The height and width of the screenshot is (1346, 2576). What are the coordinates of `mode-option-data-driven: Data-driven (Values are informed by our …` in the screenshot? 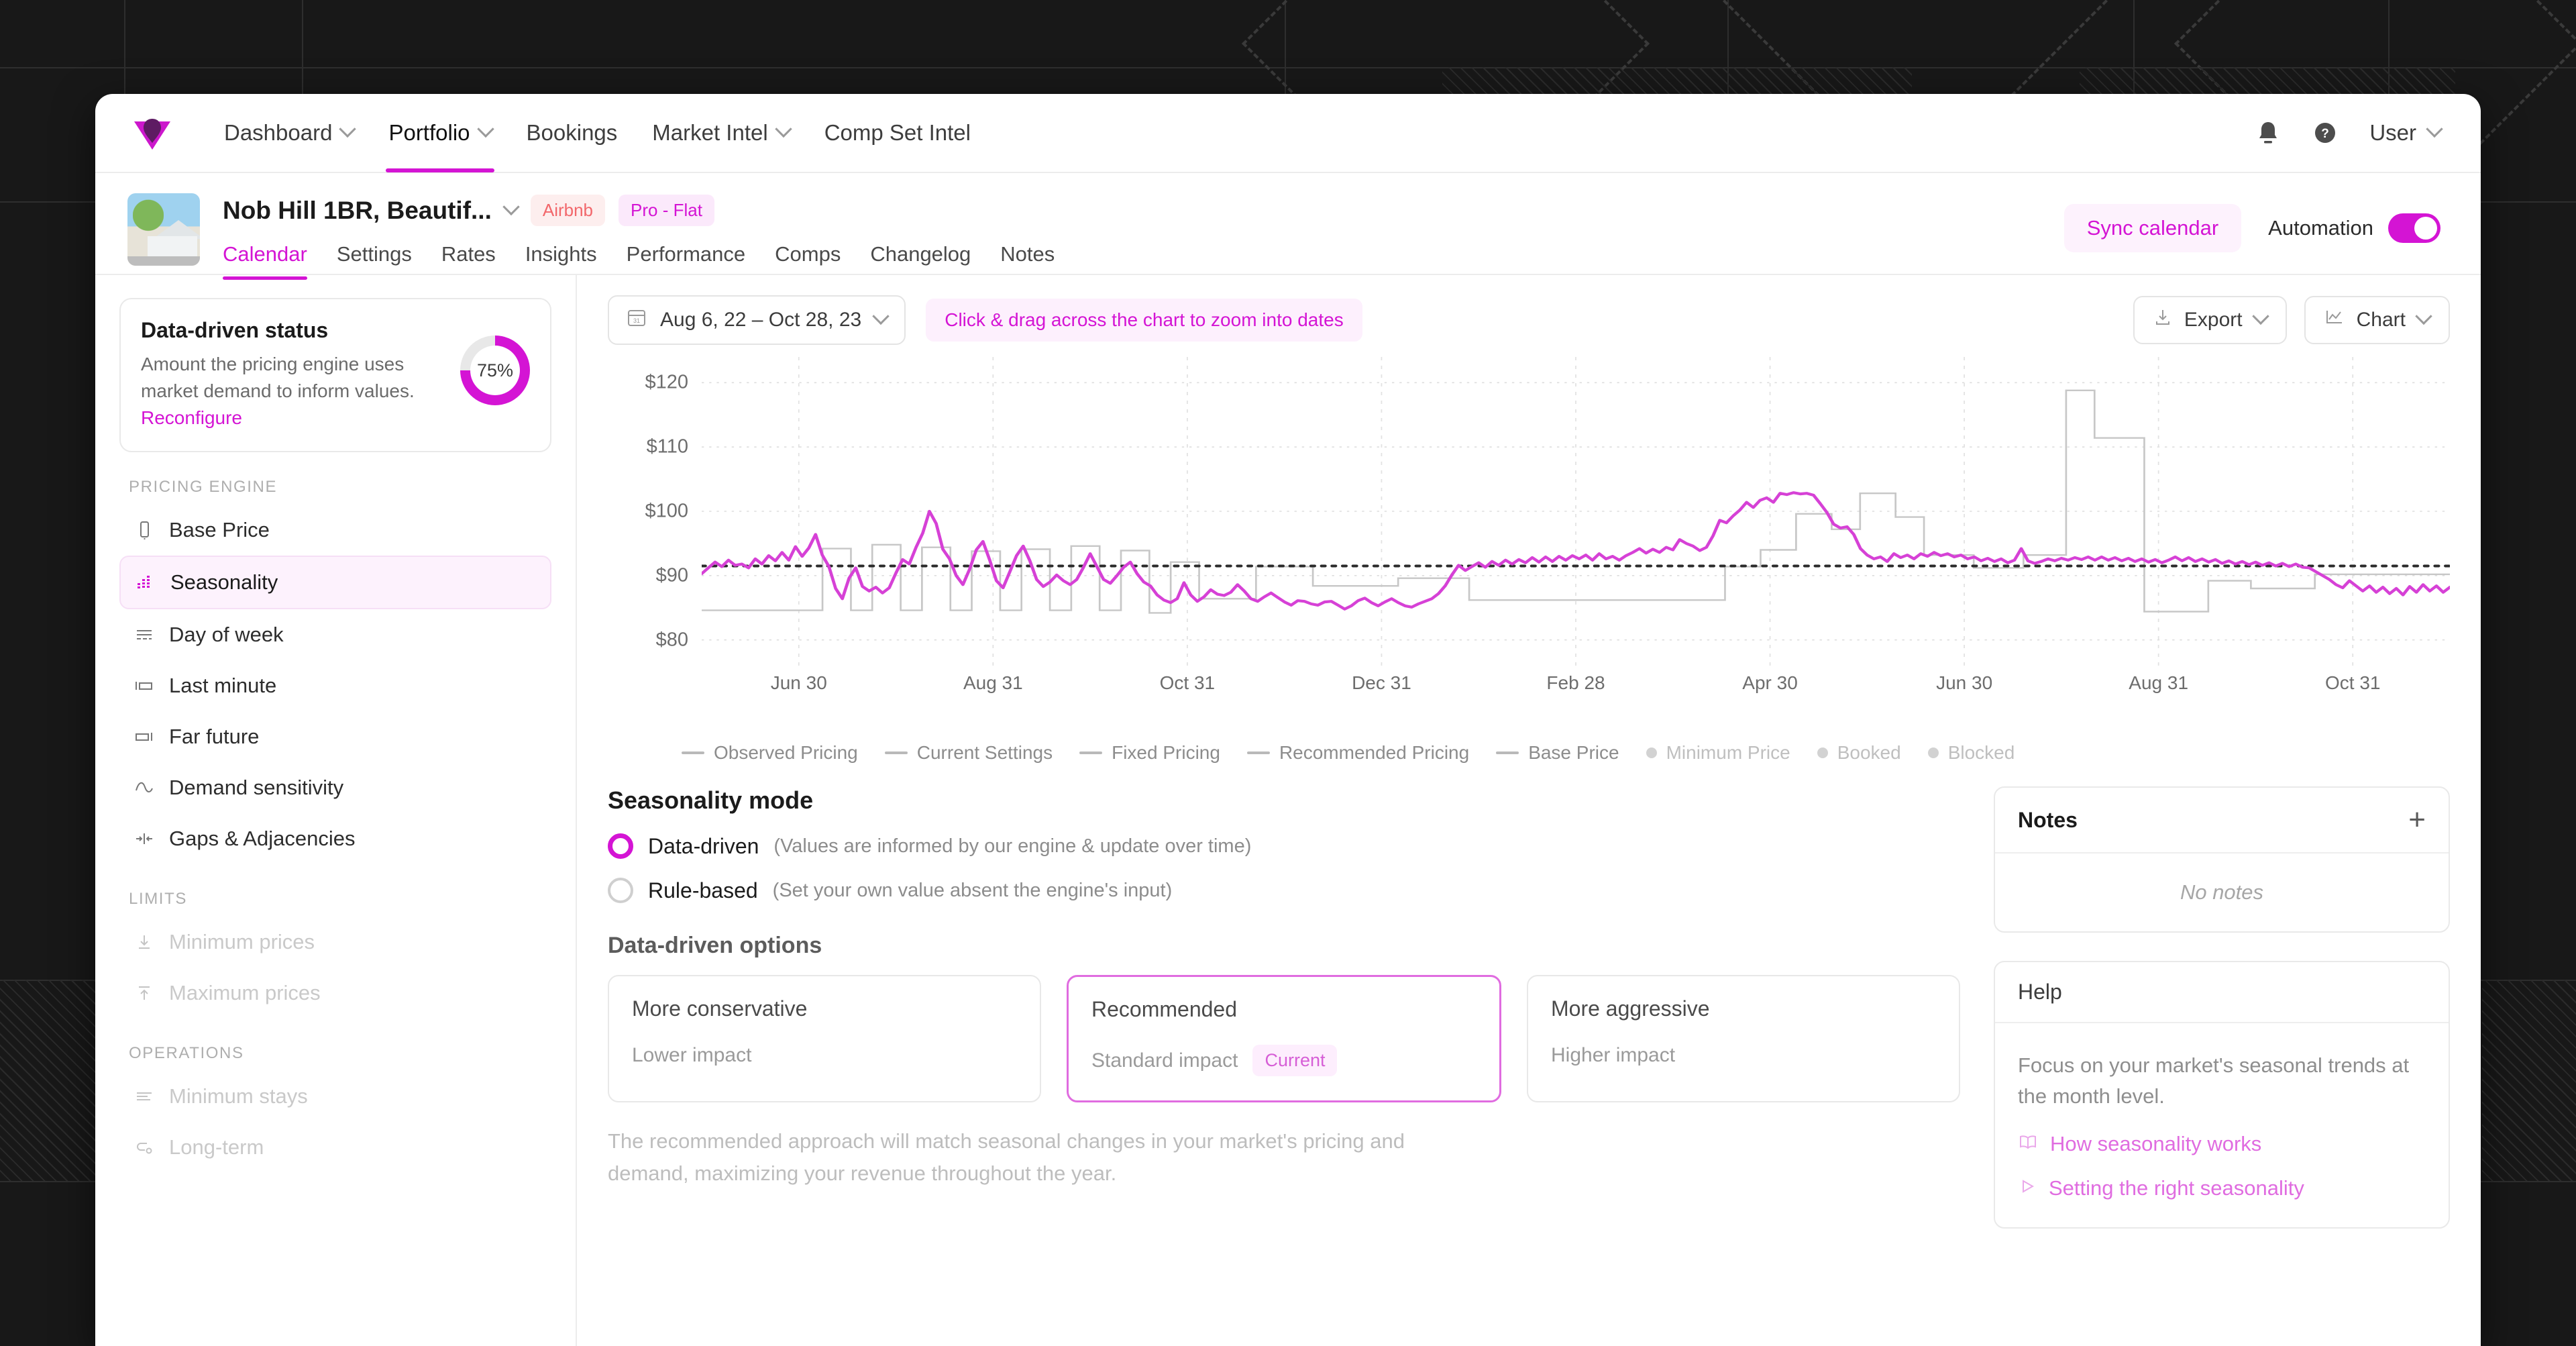 It's located at (1284, 846).